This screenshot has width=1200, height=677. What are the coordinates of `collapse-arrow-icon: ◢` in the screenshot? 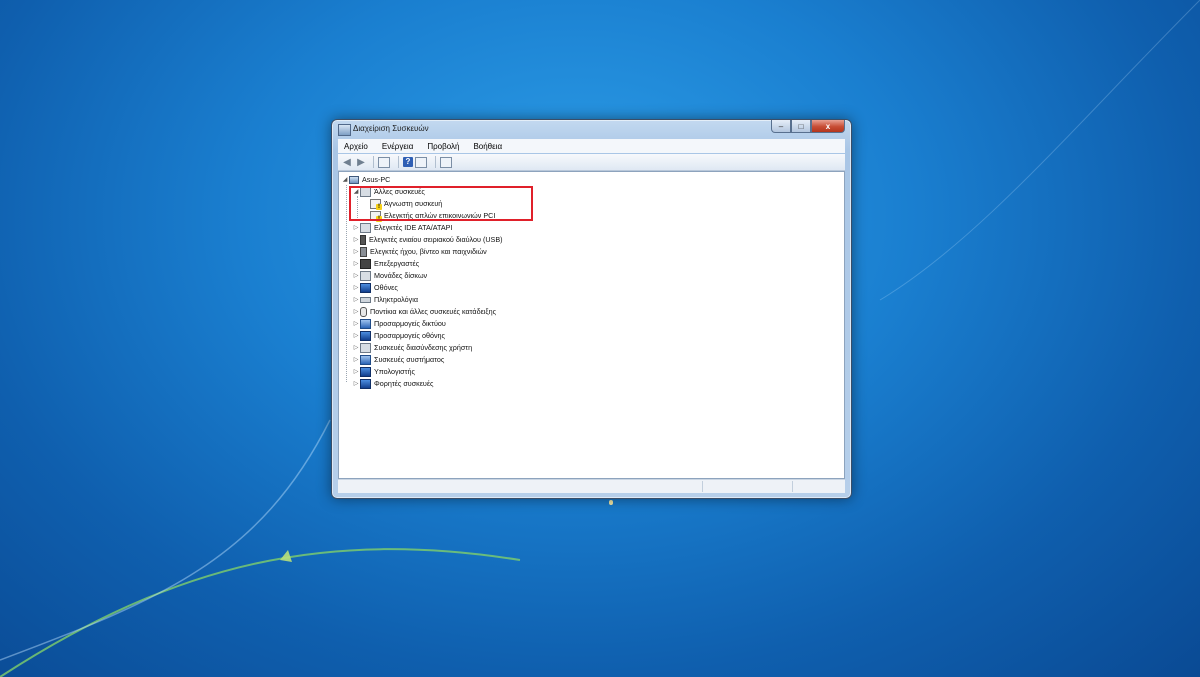 It's located at (345, 179).